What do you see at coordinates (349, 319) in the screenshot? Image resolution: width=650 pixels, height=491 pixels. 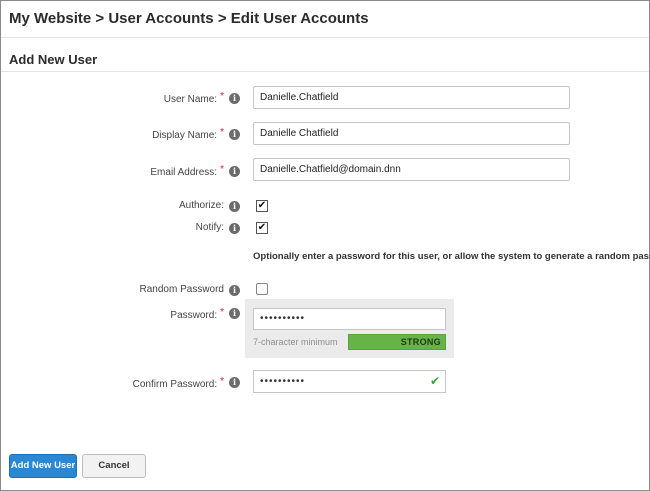 I see `password-input: ••••••••••` at bounding box center [349, 319].